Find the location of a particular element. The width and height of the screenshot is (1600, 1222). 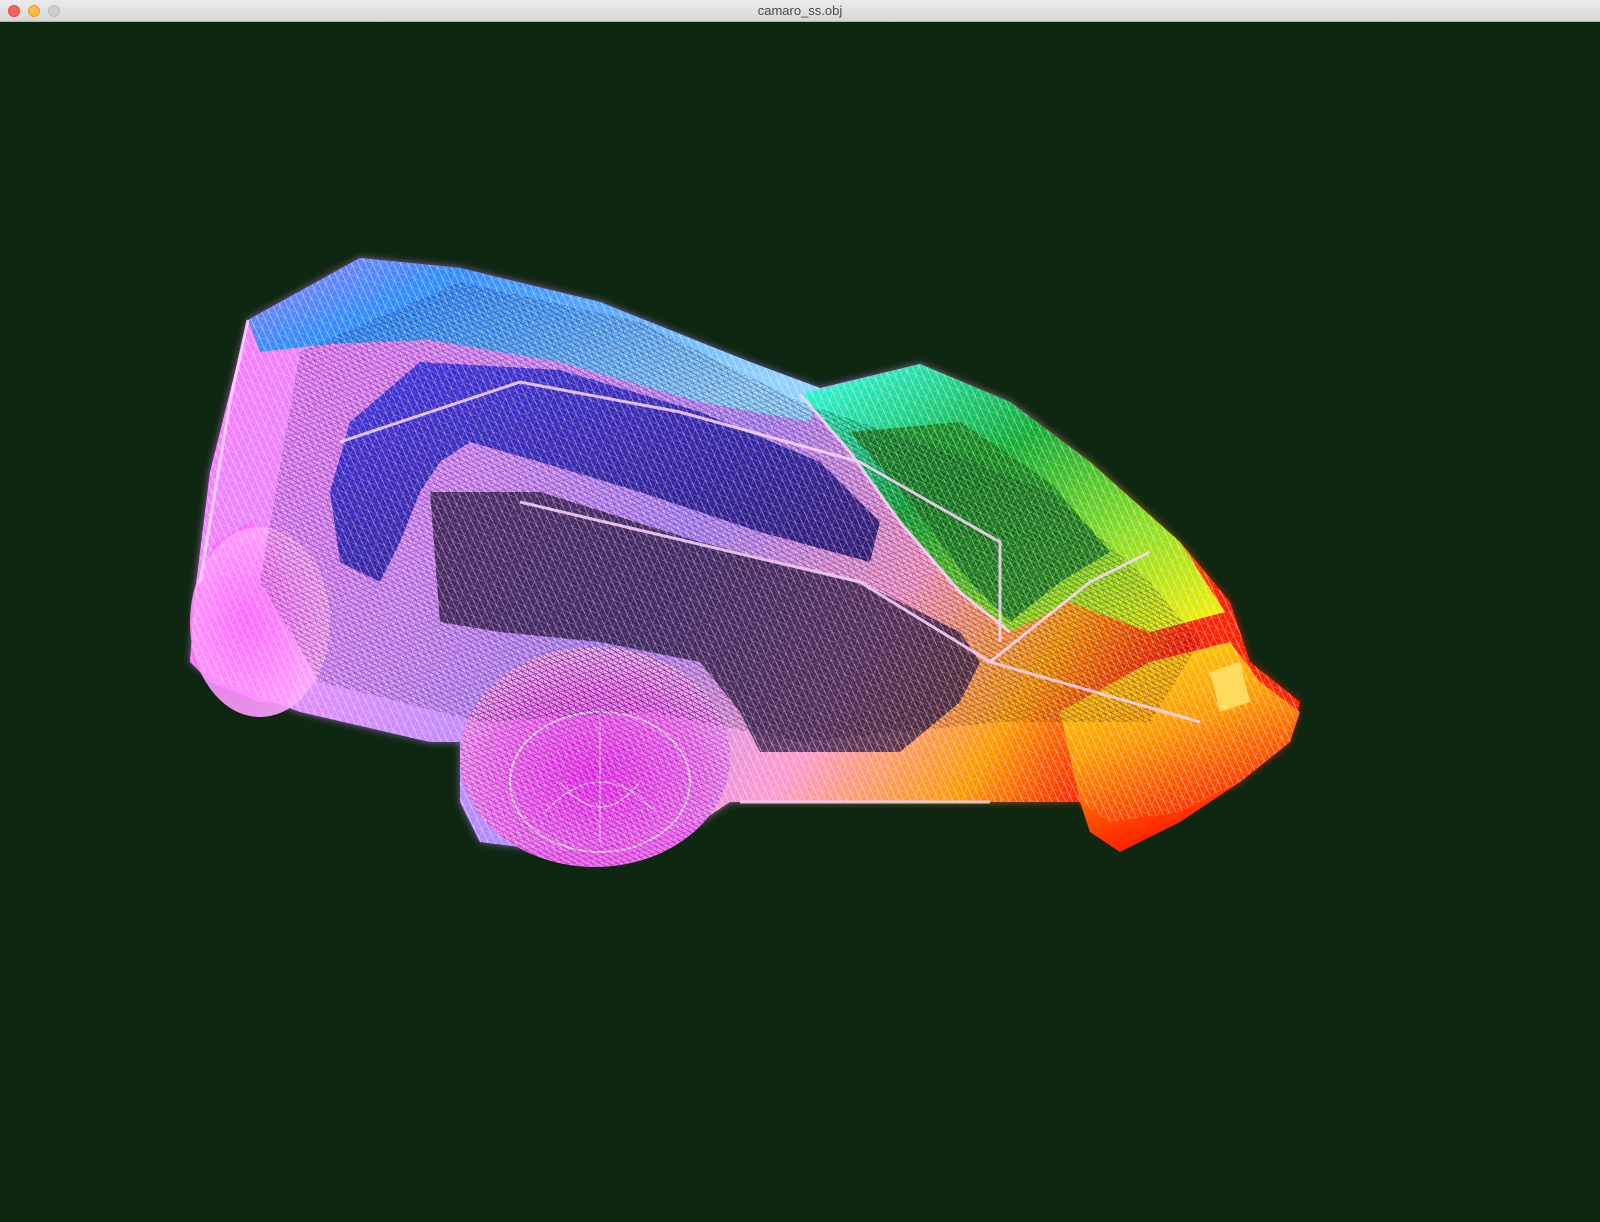

title-bar: camaro_ss.obj is located at coordinates (800, 11).